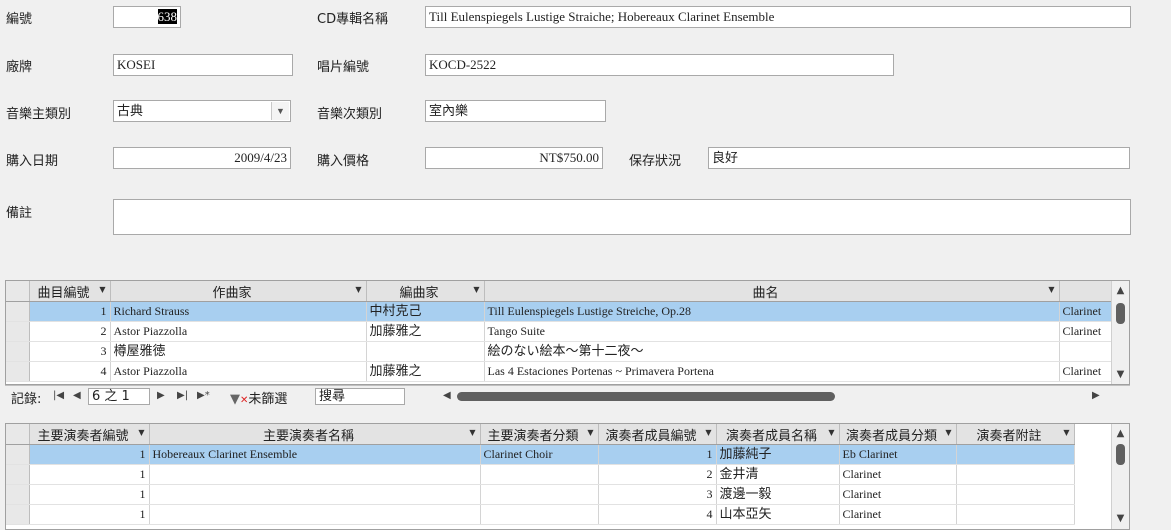  I want to click on sub-genre-field: 室內樂, so click(515, 111).